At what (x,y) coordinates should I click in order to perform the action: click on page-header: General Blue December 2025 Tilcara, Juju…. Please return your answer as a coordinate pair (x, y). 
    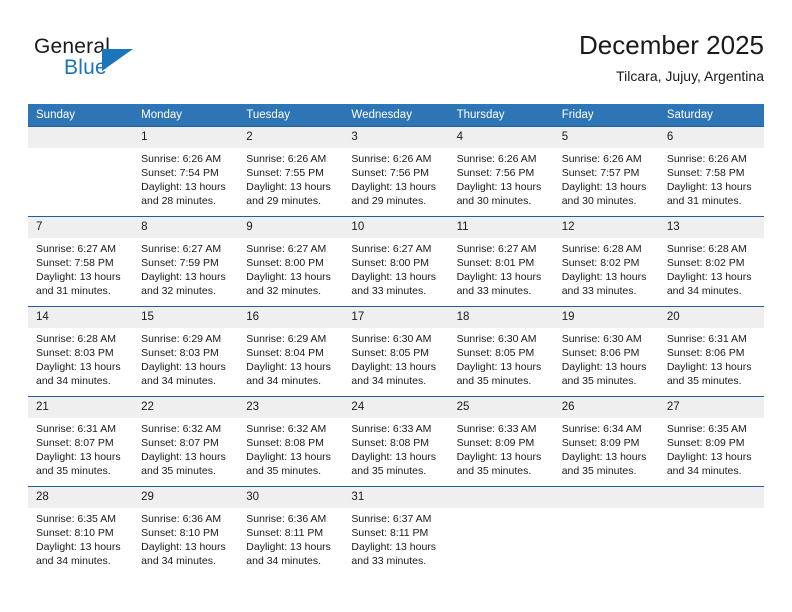
    Looking at the image, I should click on (396, 63).